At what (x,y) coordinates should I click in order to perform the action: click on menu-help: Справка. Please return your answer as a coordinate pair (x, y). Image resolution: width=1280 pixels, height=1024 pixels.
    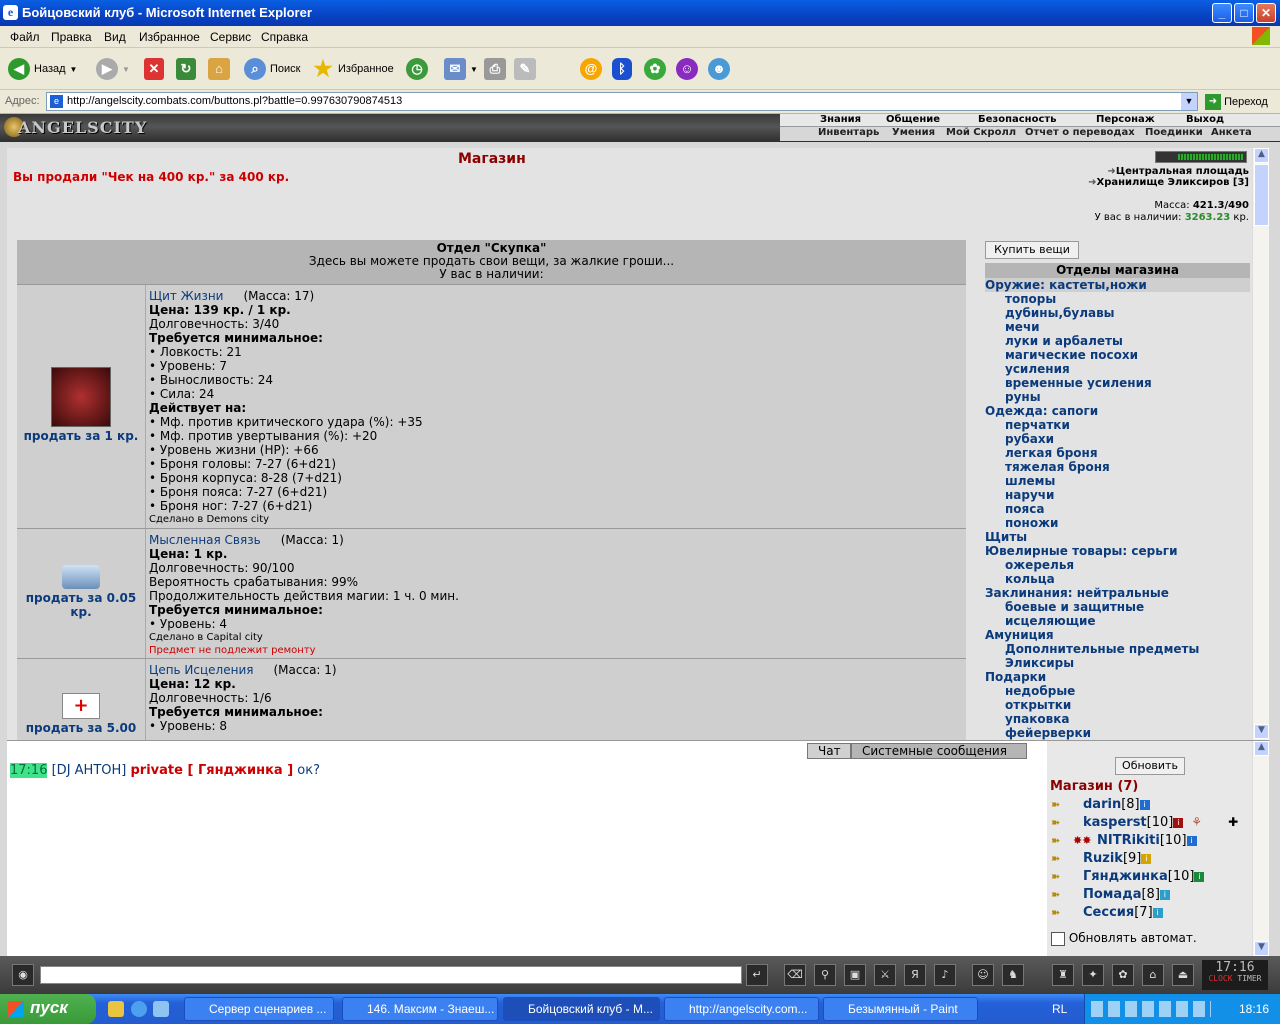
    Looking at the image, I should click on (284, 37).